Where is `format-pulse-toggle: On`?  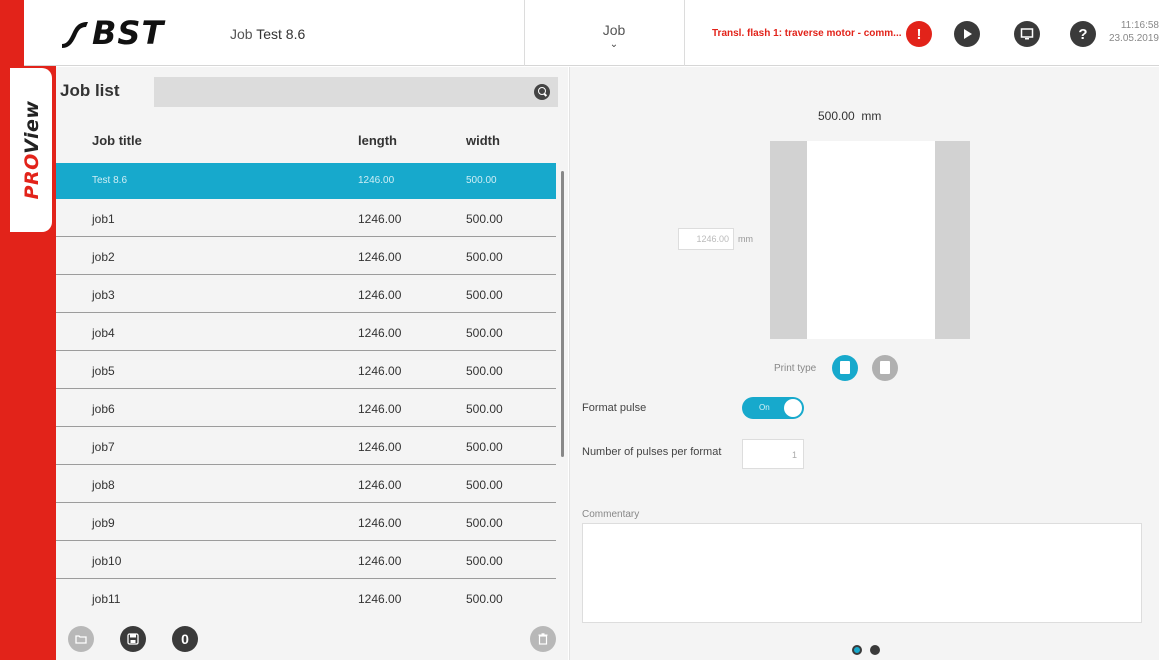
format-pulse-toggle: On is located at coordinates (773, 408).